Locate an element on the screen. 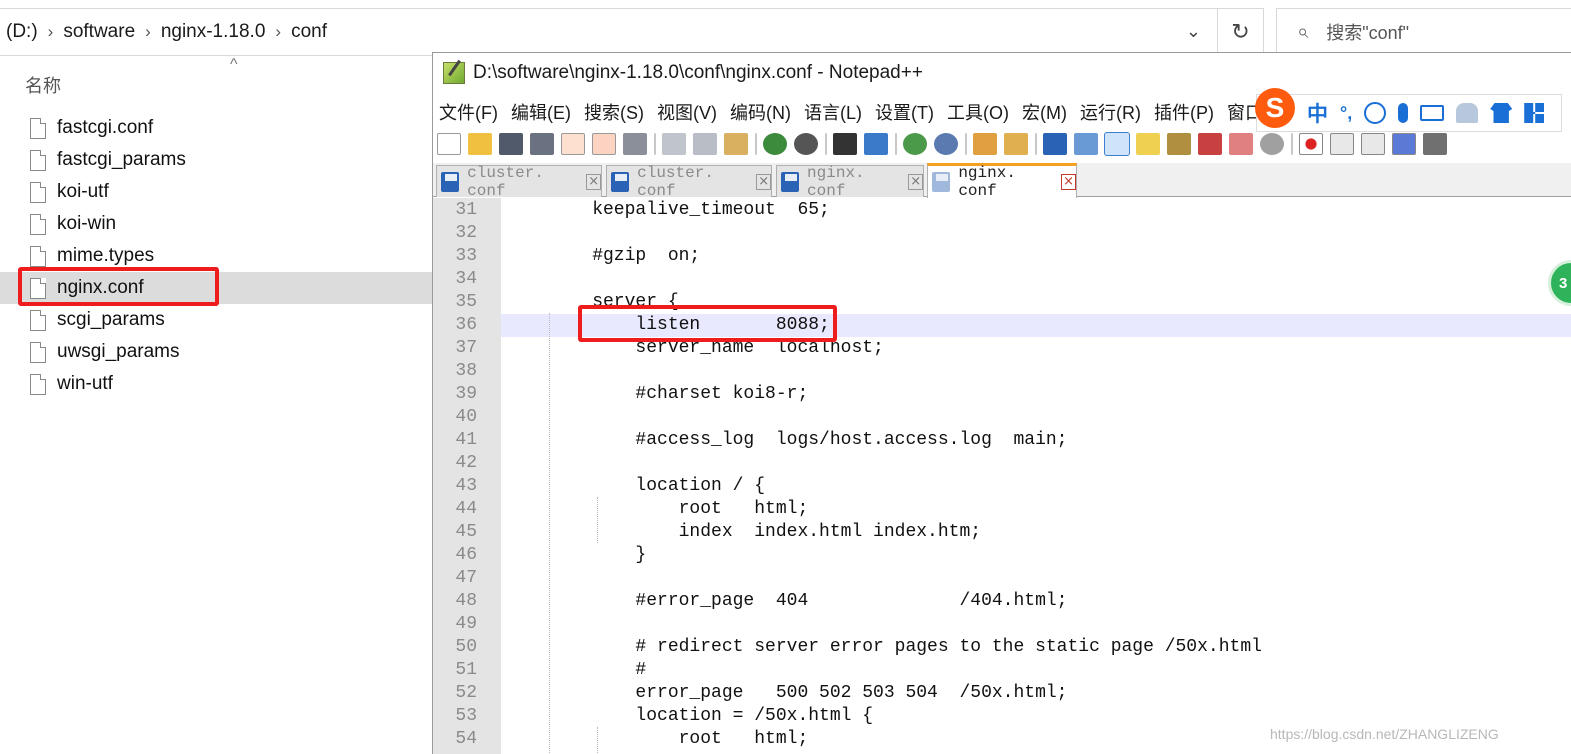 The width and height of the screenshot is (1571, 754). close-file-icon is located at coordinates (573, 144).